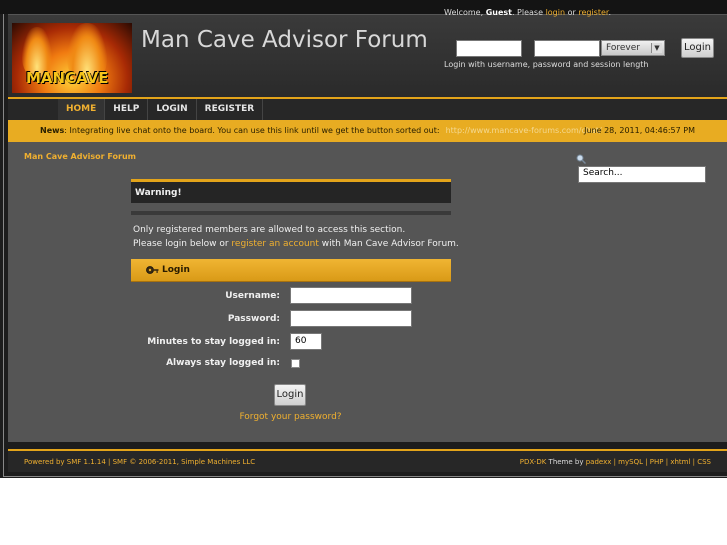 The image size is (727, 545). I want to click on quick-login-button: Login, so click(697, 48).